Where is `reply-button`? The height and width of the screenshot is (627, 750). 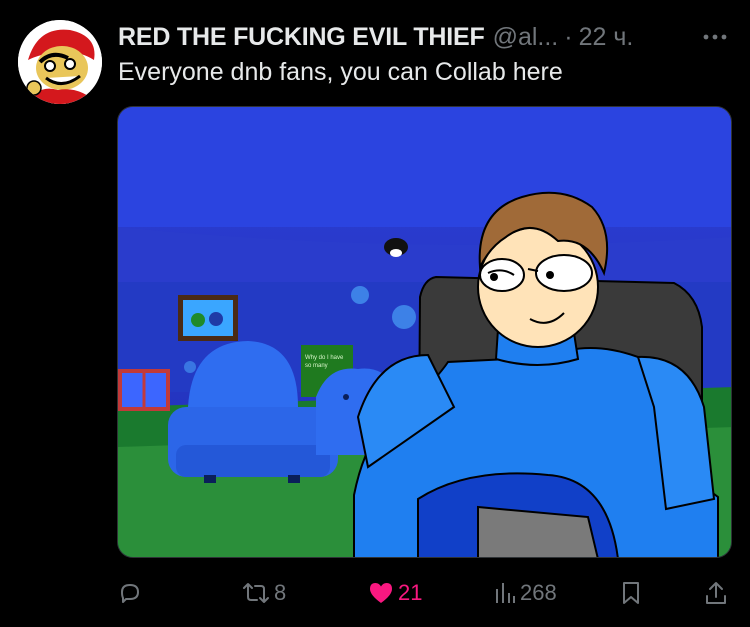 reply-button is located at coordinates (132, 593).